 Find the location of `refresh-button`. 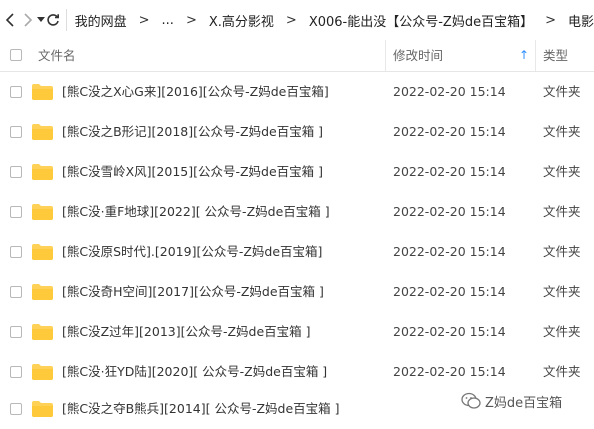

refresh-button is located at coordinates (53, 20).